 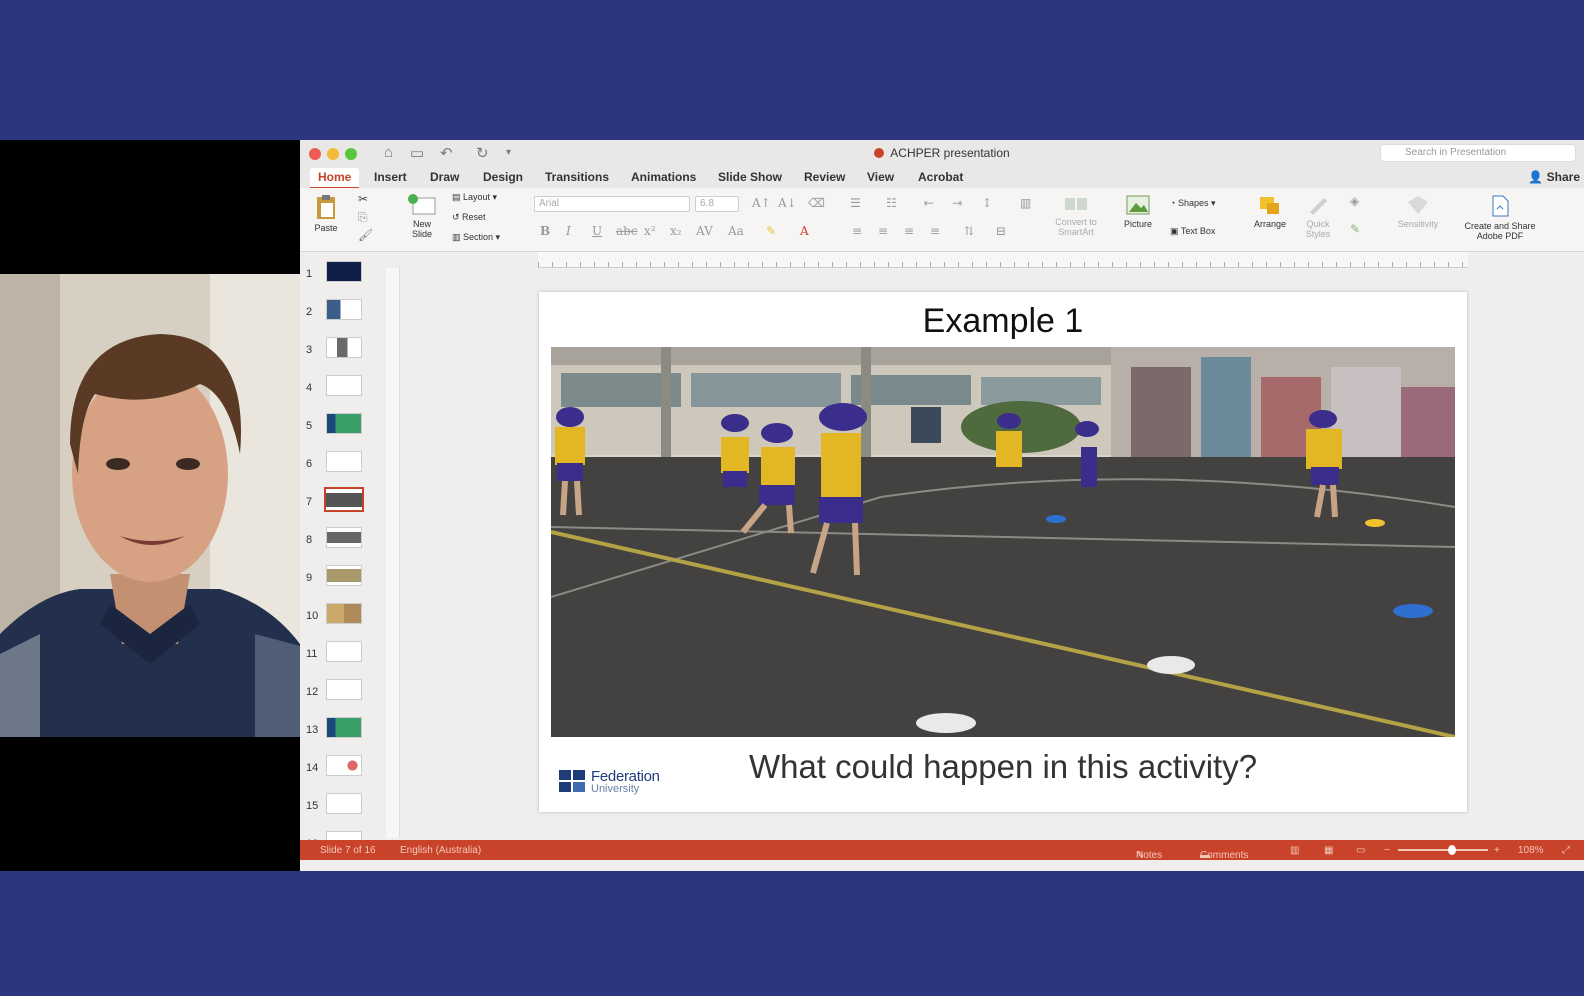 I want to click on font-name-field: Arial, so click(x=612, y=204).